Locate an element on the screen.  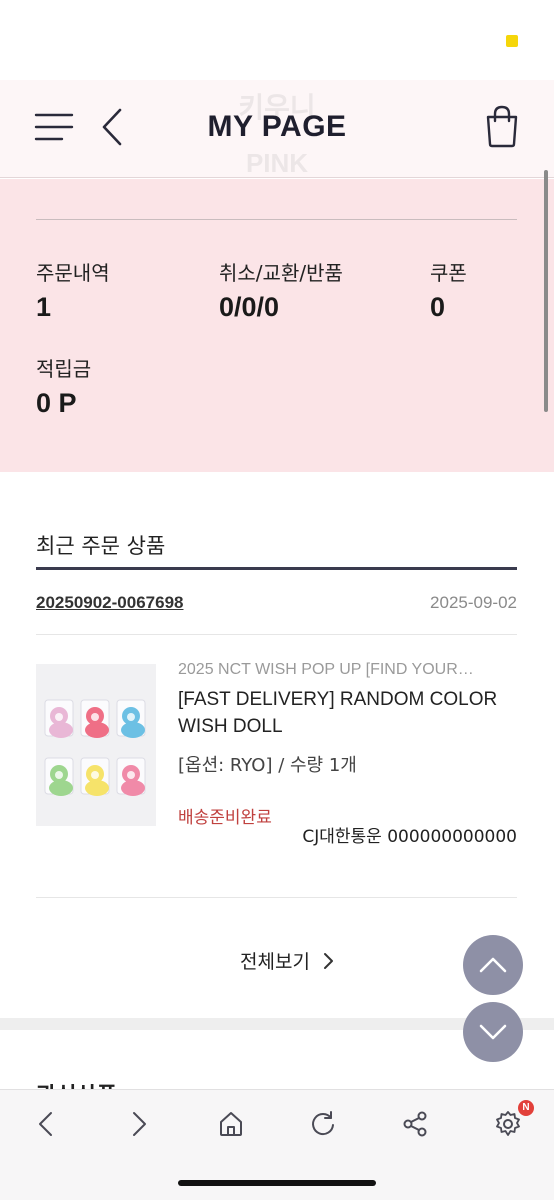
settings-icon is located at coordinates (508, 1123).